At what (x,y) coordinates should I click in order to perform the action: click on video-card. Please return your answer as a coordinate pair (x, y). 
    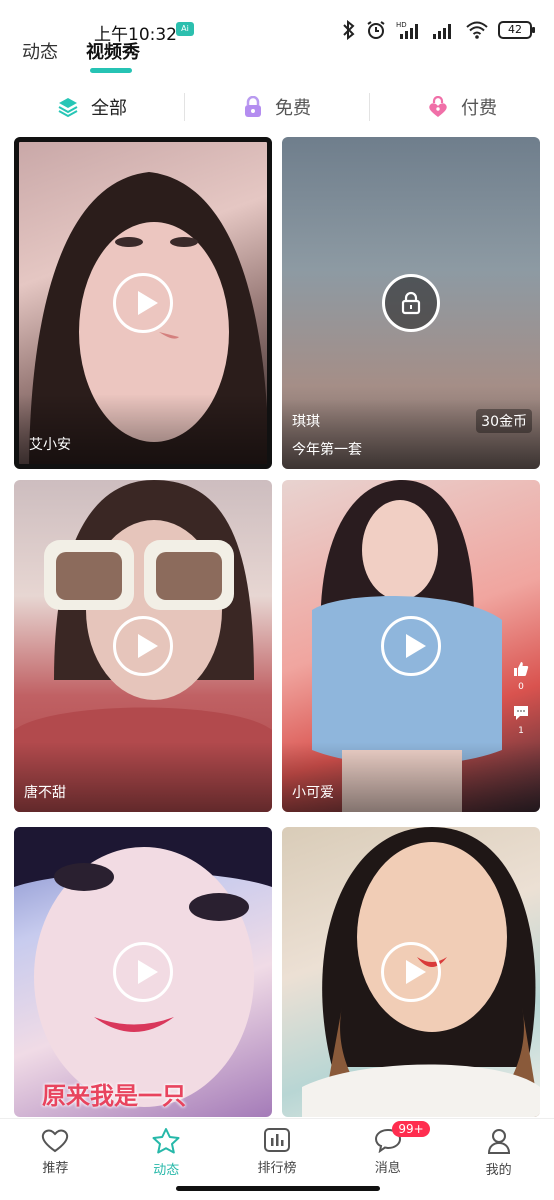
    Looking at the image, I should click on (411, 972).